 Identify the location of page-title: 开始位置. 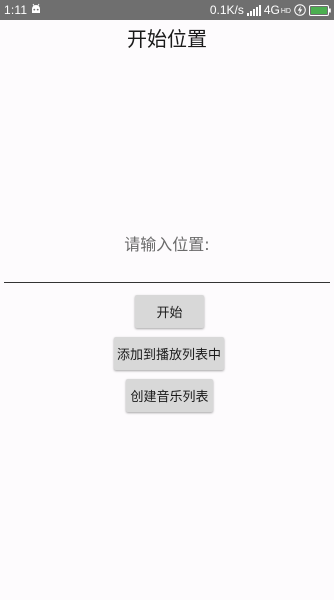
(167, 39).